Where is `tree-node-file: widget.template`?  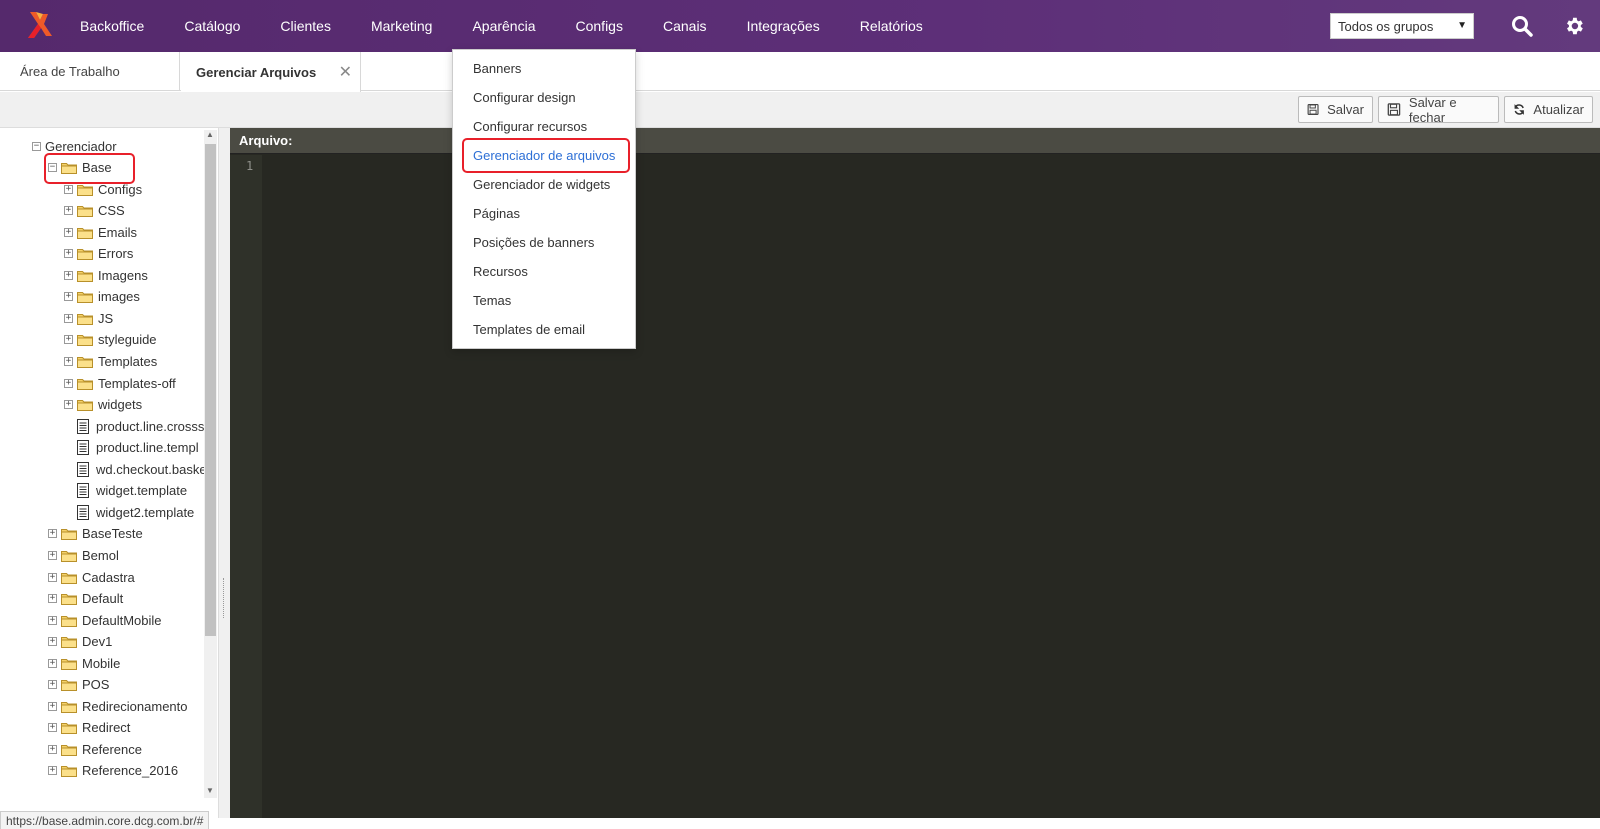 tree-node-file: widget.template is located at coordinates (125, 491).